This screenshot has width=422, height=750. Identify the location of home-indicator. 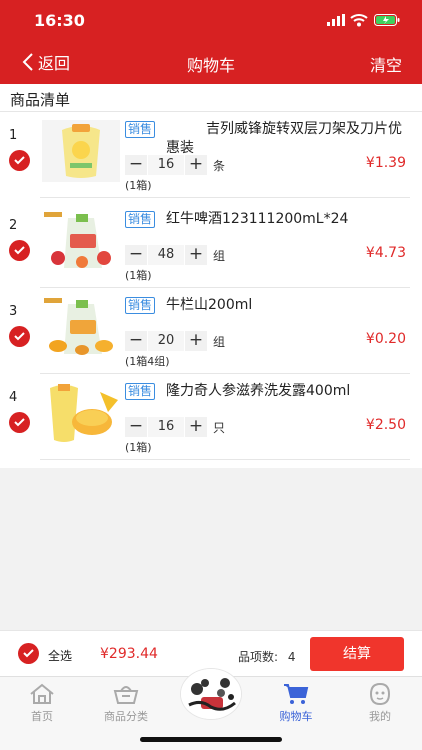
(211, 739).